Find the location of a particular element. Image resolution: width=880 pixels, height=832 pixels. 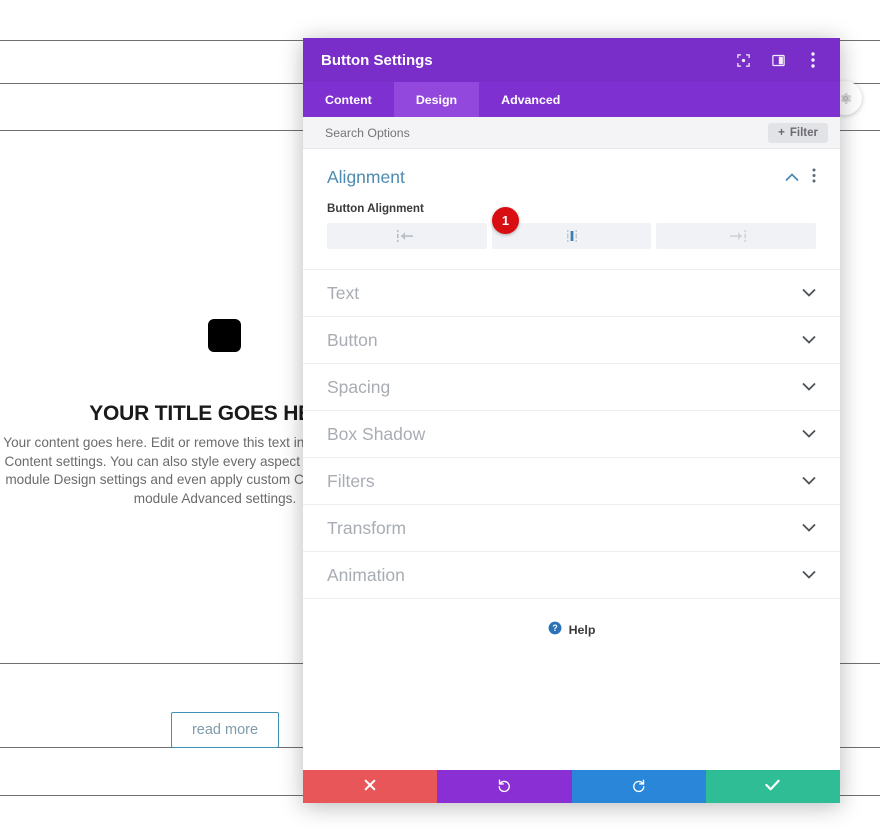

modal-tabs: Content Design Advanced is located at coordinates (571, 99).